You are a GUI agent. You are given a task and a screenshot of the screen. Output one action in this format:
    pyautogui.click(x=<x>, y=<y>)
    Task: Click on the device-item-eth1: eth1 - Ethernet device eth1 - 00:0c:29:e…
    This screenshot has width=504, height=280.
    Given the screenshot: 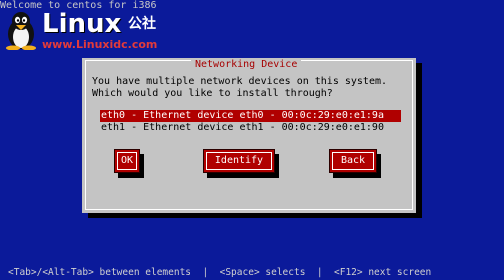 What is the action you would take?
    pyautogui.click(x=250, y=128)
    